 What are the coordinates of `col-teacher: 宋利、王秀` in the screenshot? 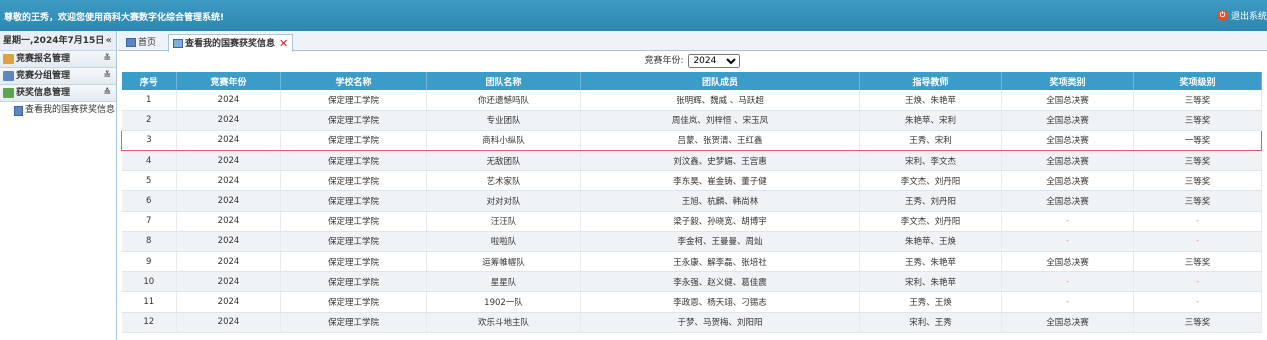 It's located at (930, 322).